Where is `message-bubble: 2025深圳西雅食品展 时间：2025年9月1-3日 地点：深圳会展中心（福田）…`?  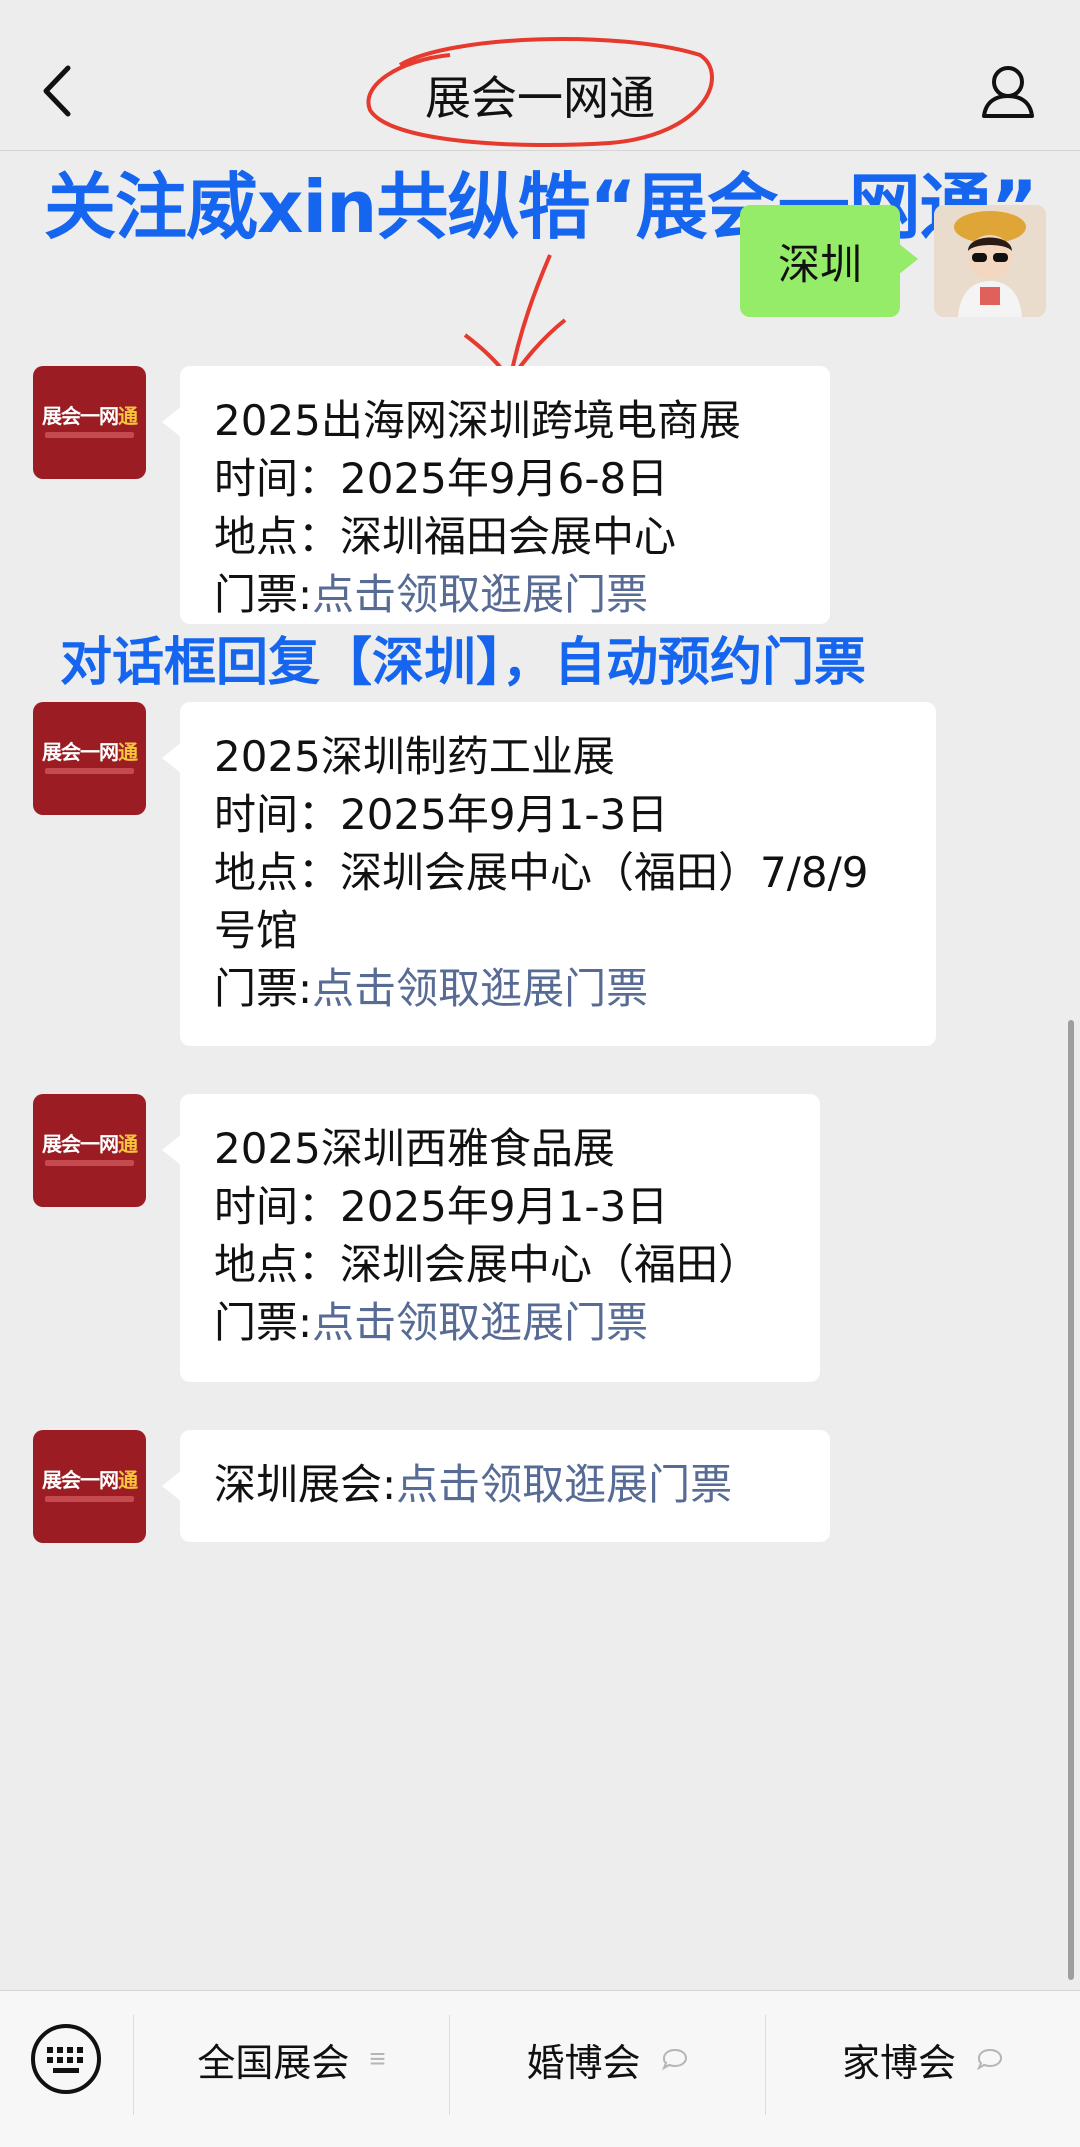
message-bubble: 2025深圳西雅食品展 时间：2025年9月1-3日 地点：深圳会展中心（福田）… is located at coordinates (491, 1238).